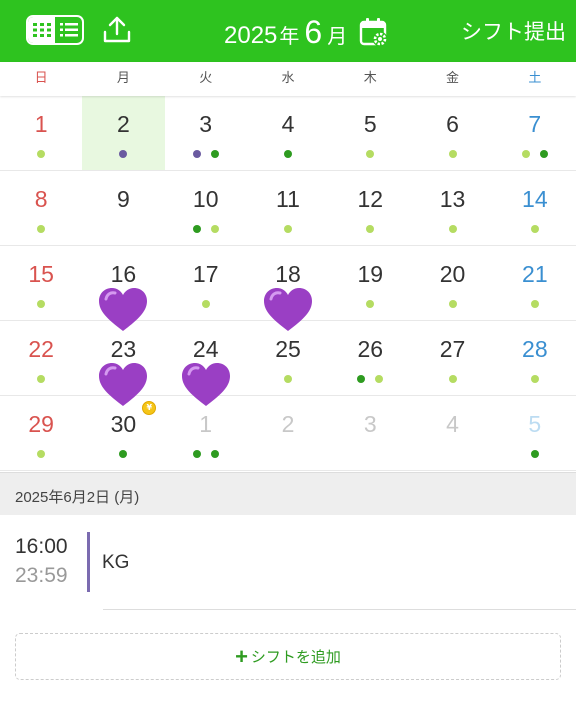 Image resolution: width=576 pixels, height=706 pixels. Describe the element at coordinates (370, 208) in the screenshot. I see `calendar-day: 12` at that location.